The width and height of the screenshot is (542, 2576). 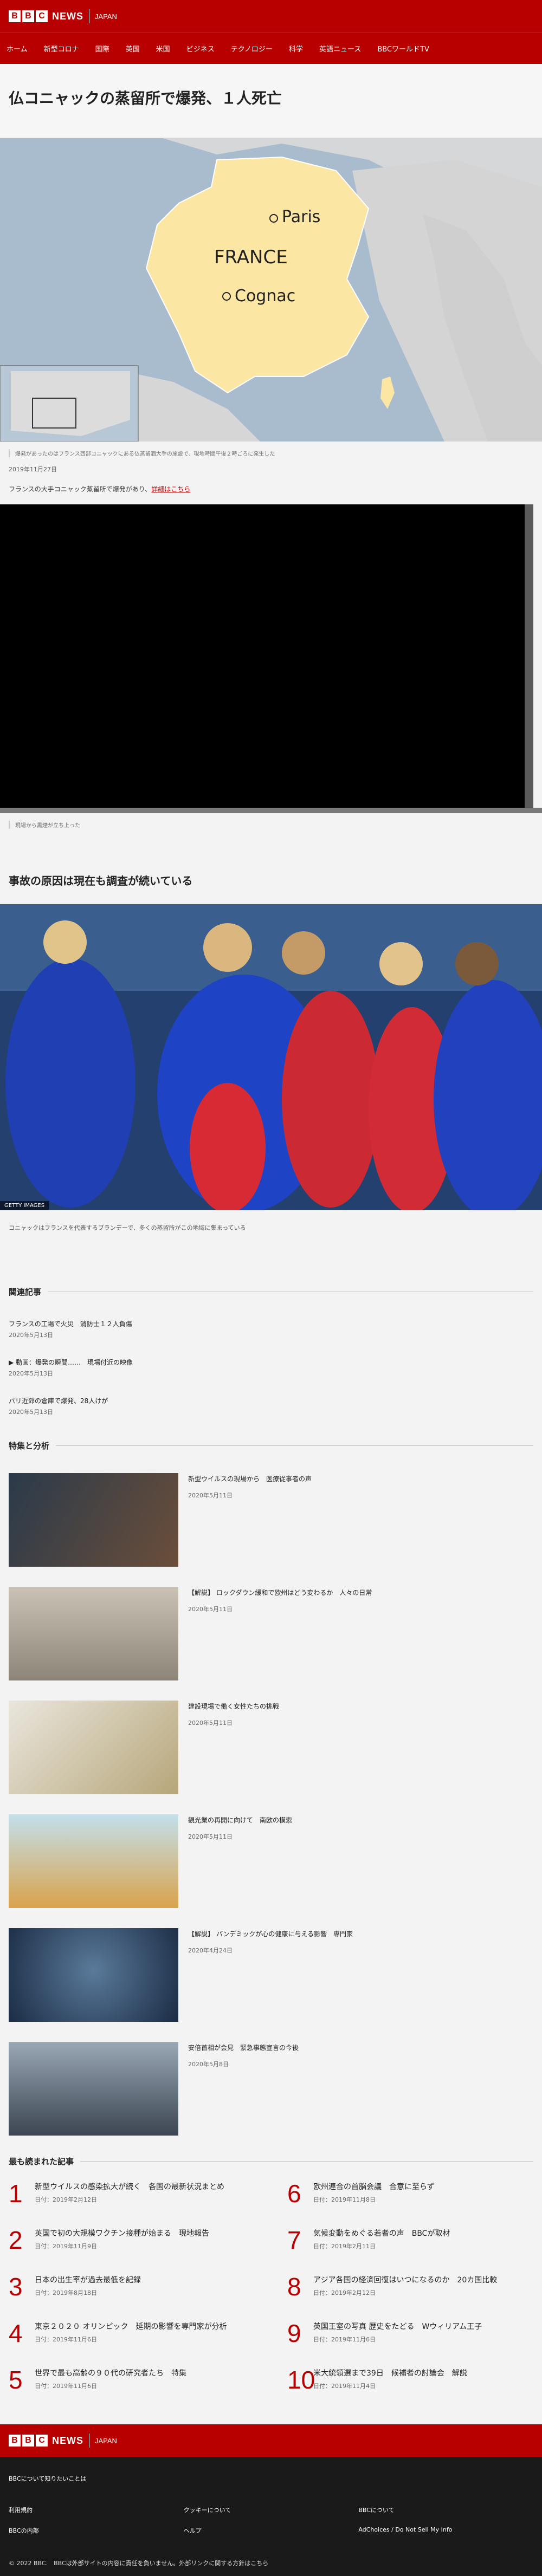 I want to click on most-read-title: アジア各国の経済回復はいつになるのか 20カ国比較, so click(x=405, y=2280).